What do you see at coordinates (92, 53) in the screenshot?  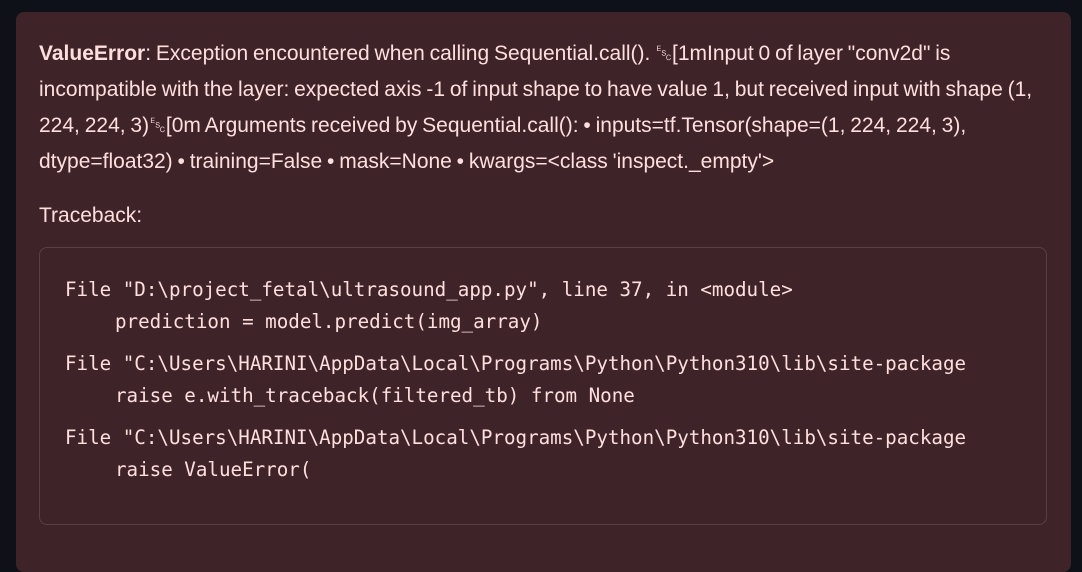 I see `error-type: ValueError` at bounding box center [92, 53].